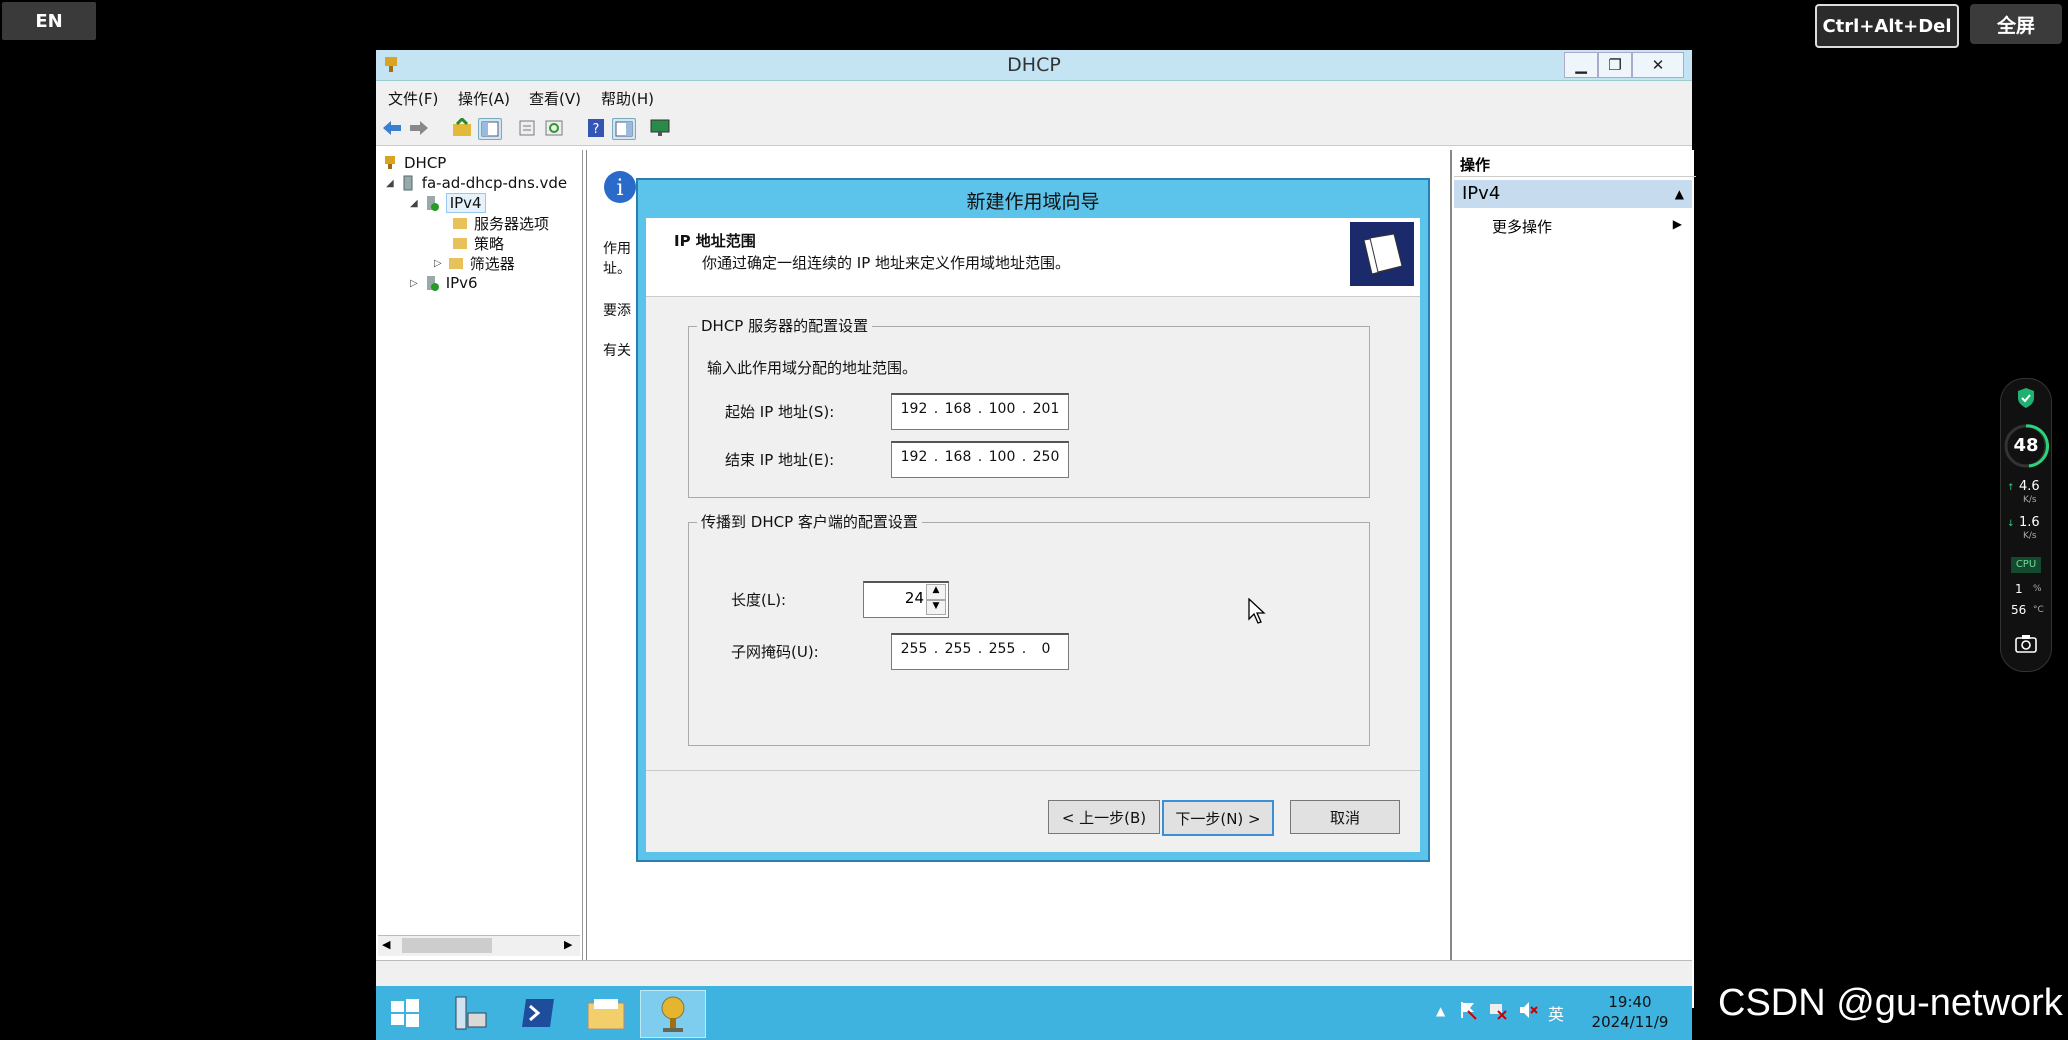 Image resolution: width=2068 pixels, height=1040 pixels. I want to click on taskbar-explorer, so click(606, 1013).